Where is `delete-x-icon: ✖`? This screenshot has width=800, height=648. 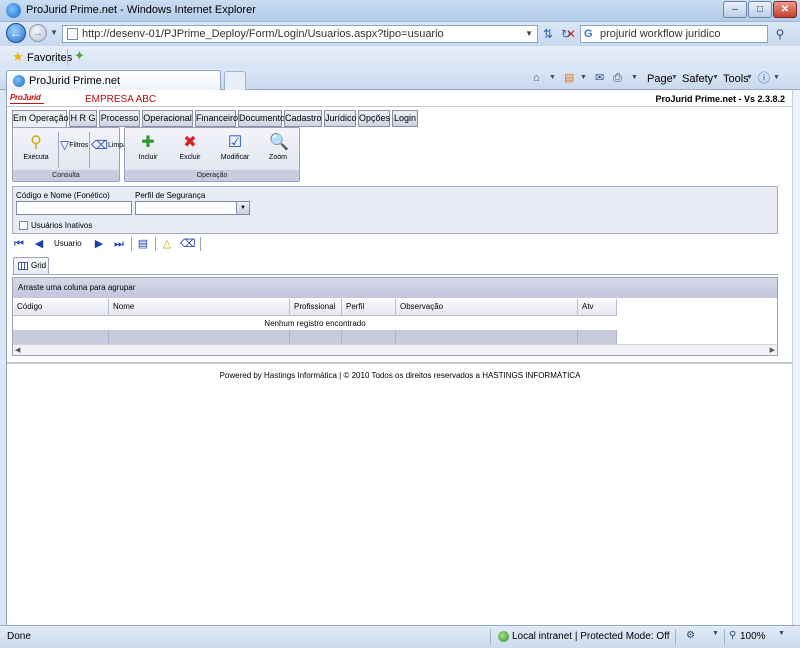
delete-x-icon: ✖ is located at coordinates (190, 142).